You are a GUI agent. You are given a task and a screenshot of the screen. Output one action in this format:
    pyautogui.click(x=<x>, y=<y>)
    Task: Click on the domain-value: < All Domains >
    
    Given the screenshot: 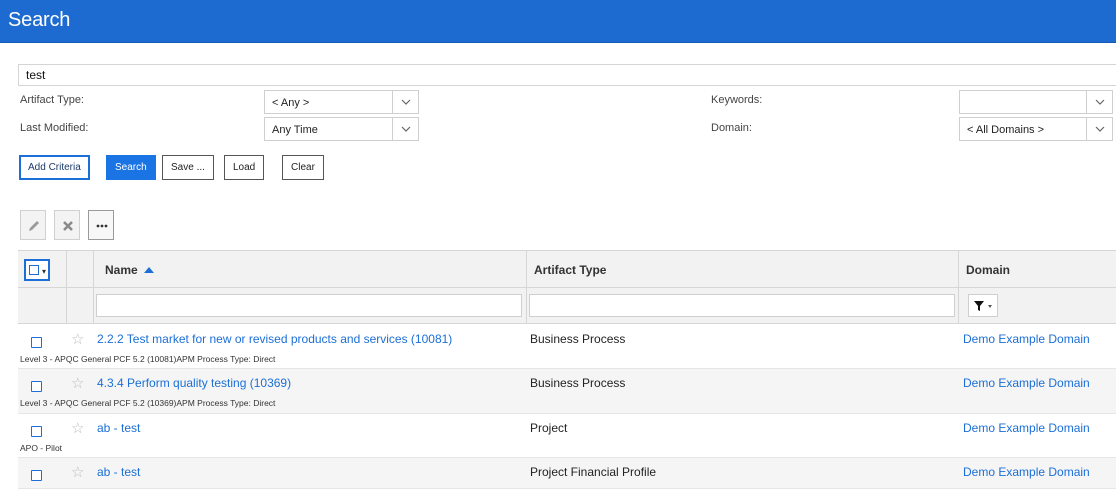 What is the action you would take?
    pyautogui.click(x=1006, y=130)
    